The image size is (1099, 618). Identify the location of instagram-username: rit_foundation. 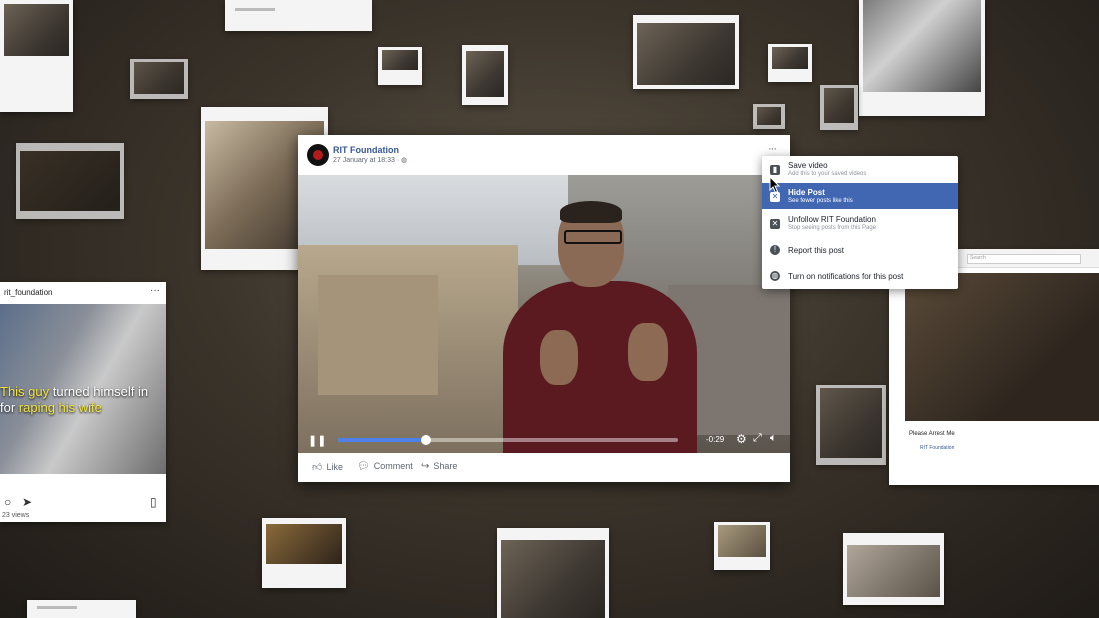
(28, 292).